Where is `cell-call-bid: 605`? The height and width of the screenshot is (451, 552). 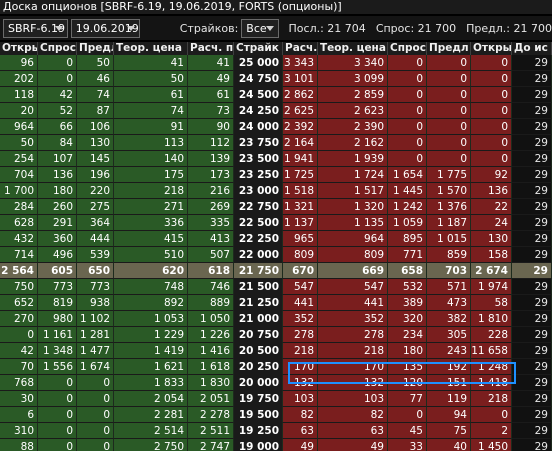
cell-call-bid: 605 is located at coordinates (57, 271).